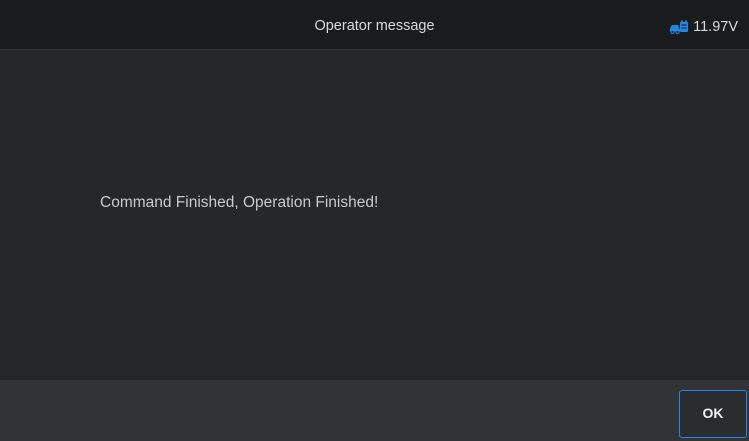 This screenshot has width=749, height=441. I want to click on page-title: Operator message, so click(374, 26).